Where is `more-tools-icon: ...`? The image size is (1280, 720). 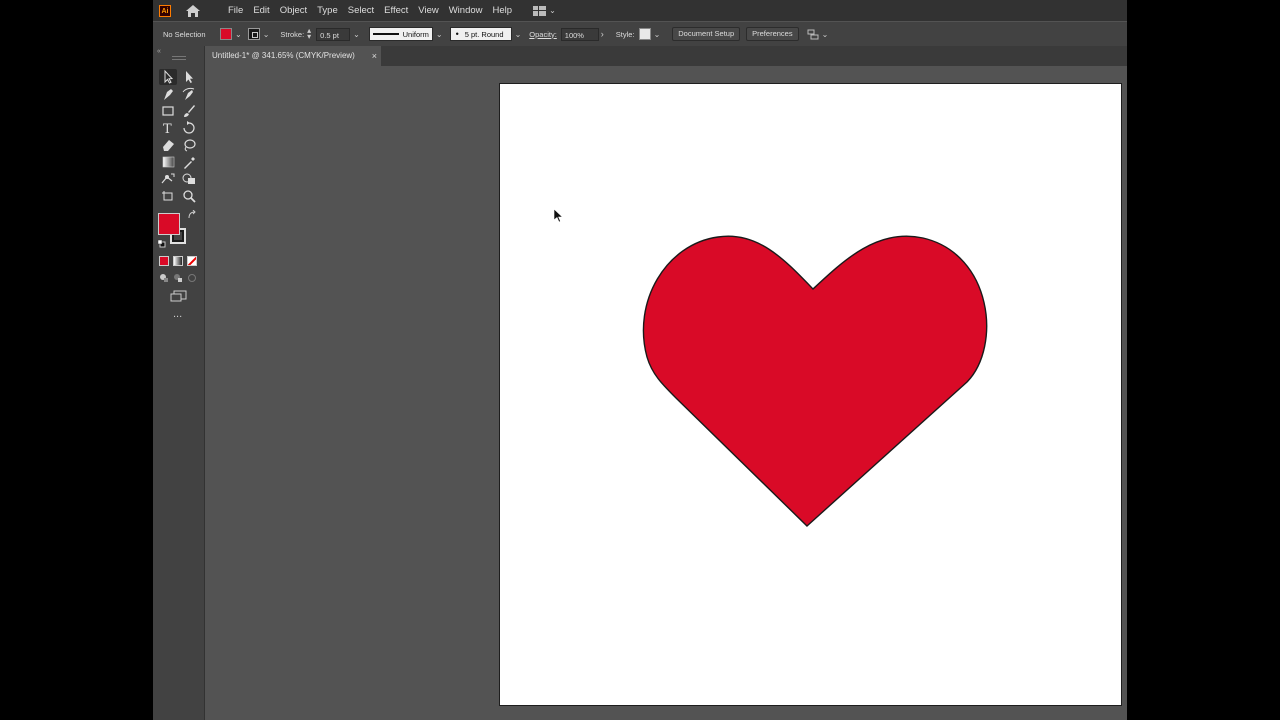
more-tools-icon: ... is located at coordinates (177, 314).